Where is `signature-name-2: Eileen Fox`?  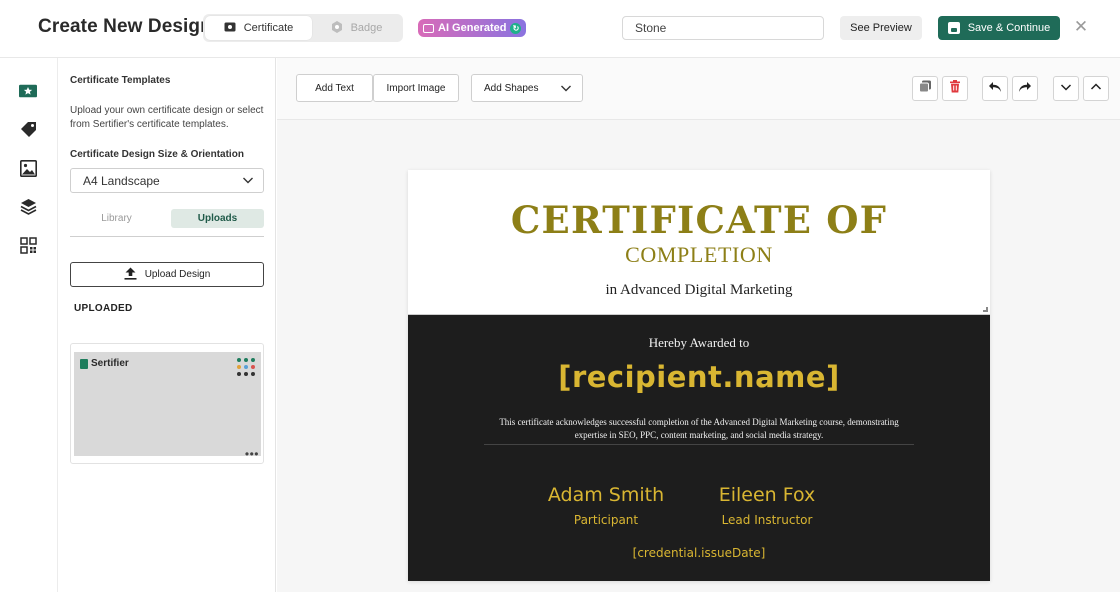 signature-name-2: Eileen Fox is located at coordinates (767, 495).